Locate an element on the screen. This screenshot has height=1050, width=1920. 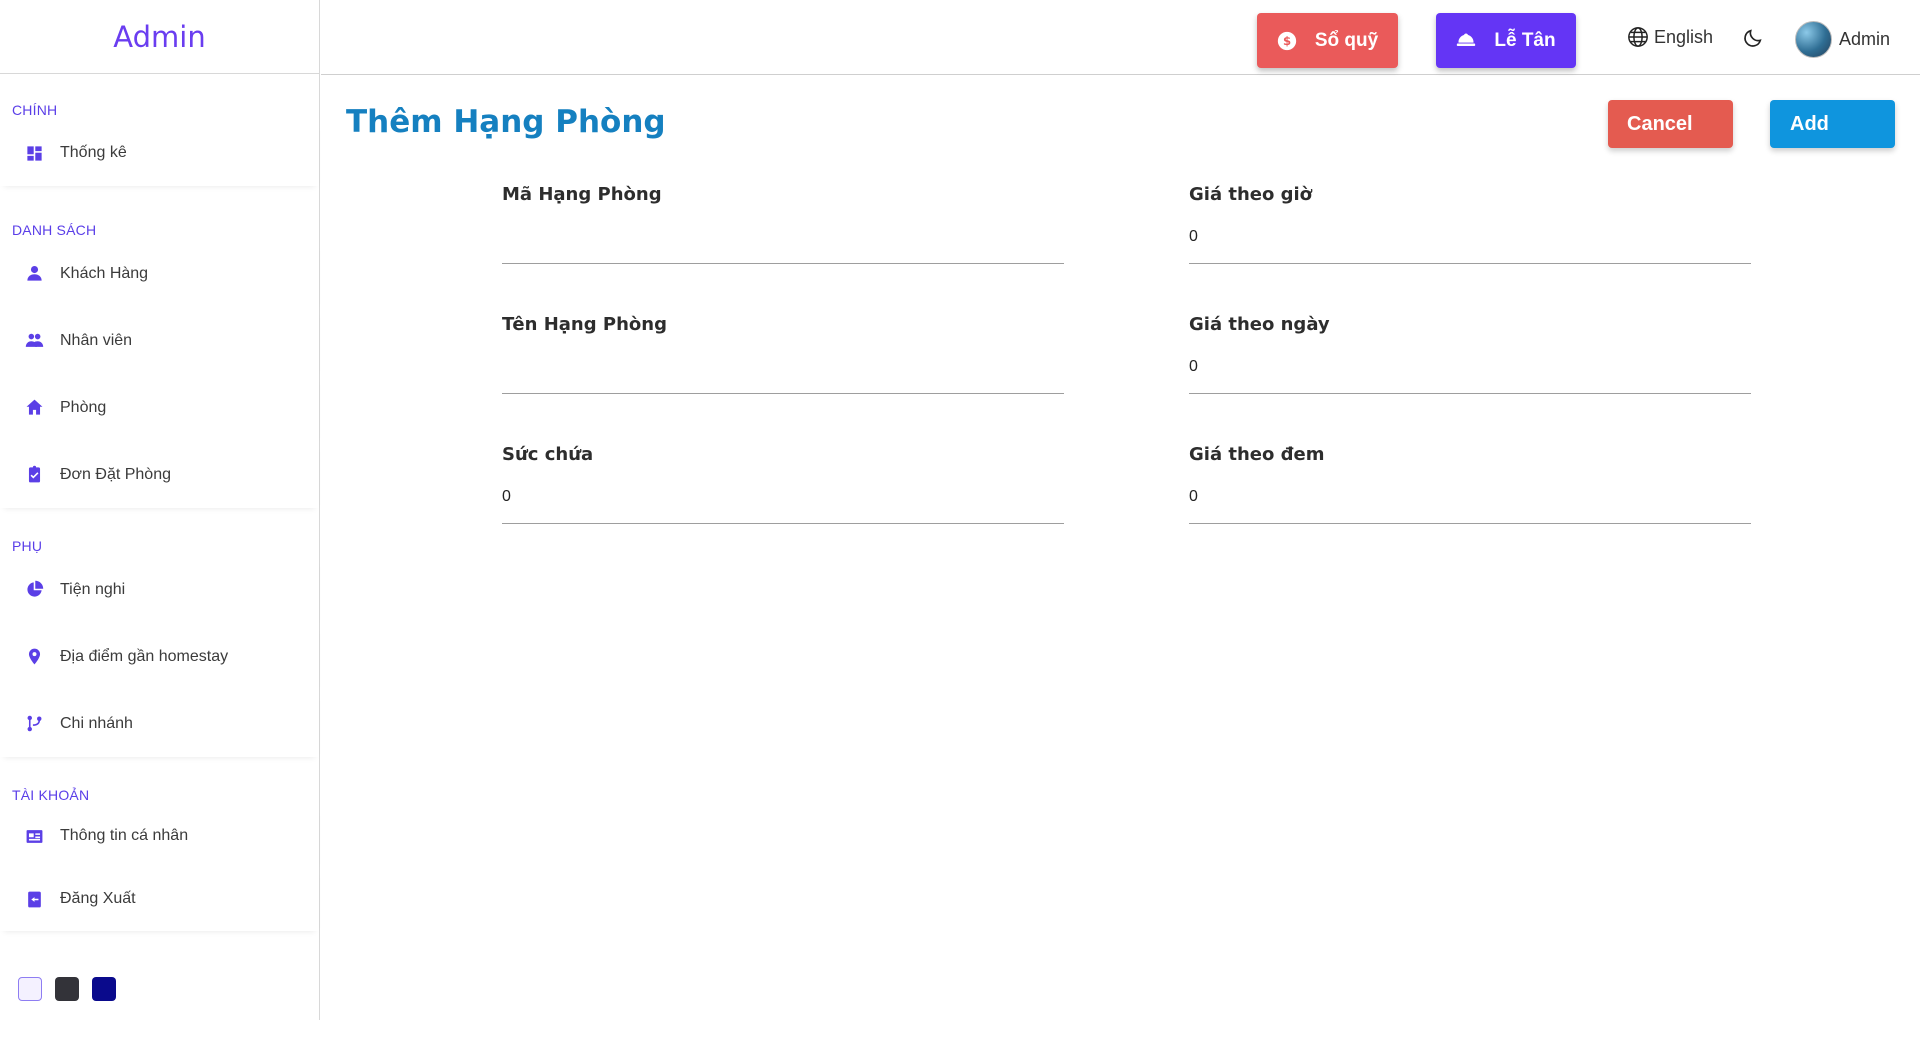
so-quy-button: $ Sổ quỹ is located at coordinates (1327, 40).